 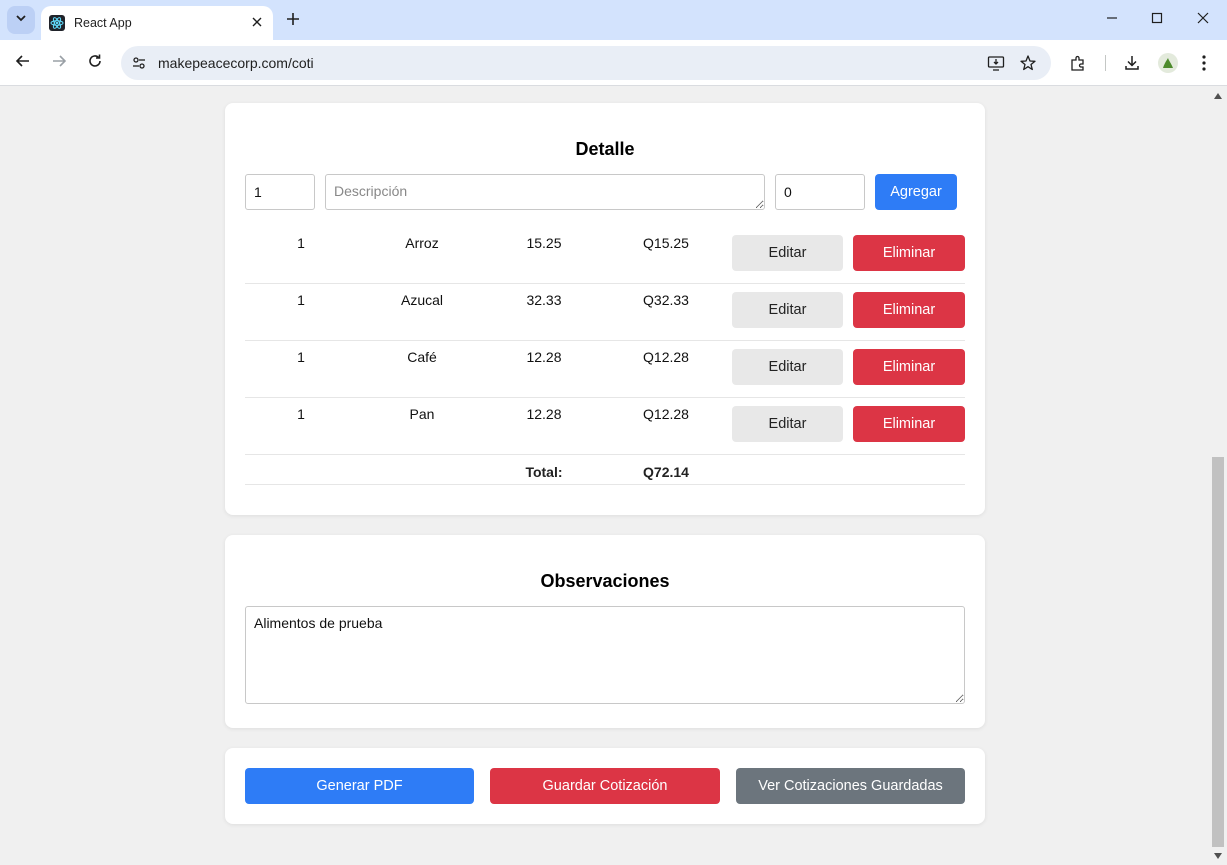 I want to click on download-icon, so click(x=1132, y=63).